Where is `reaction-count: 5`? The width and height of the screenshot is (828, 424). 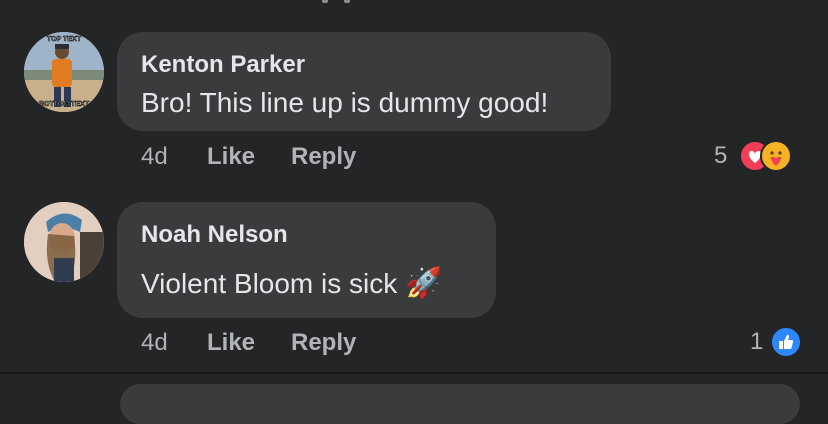
reaction-count: 5 is located at coordinates (721, 155).